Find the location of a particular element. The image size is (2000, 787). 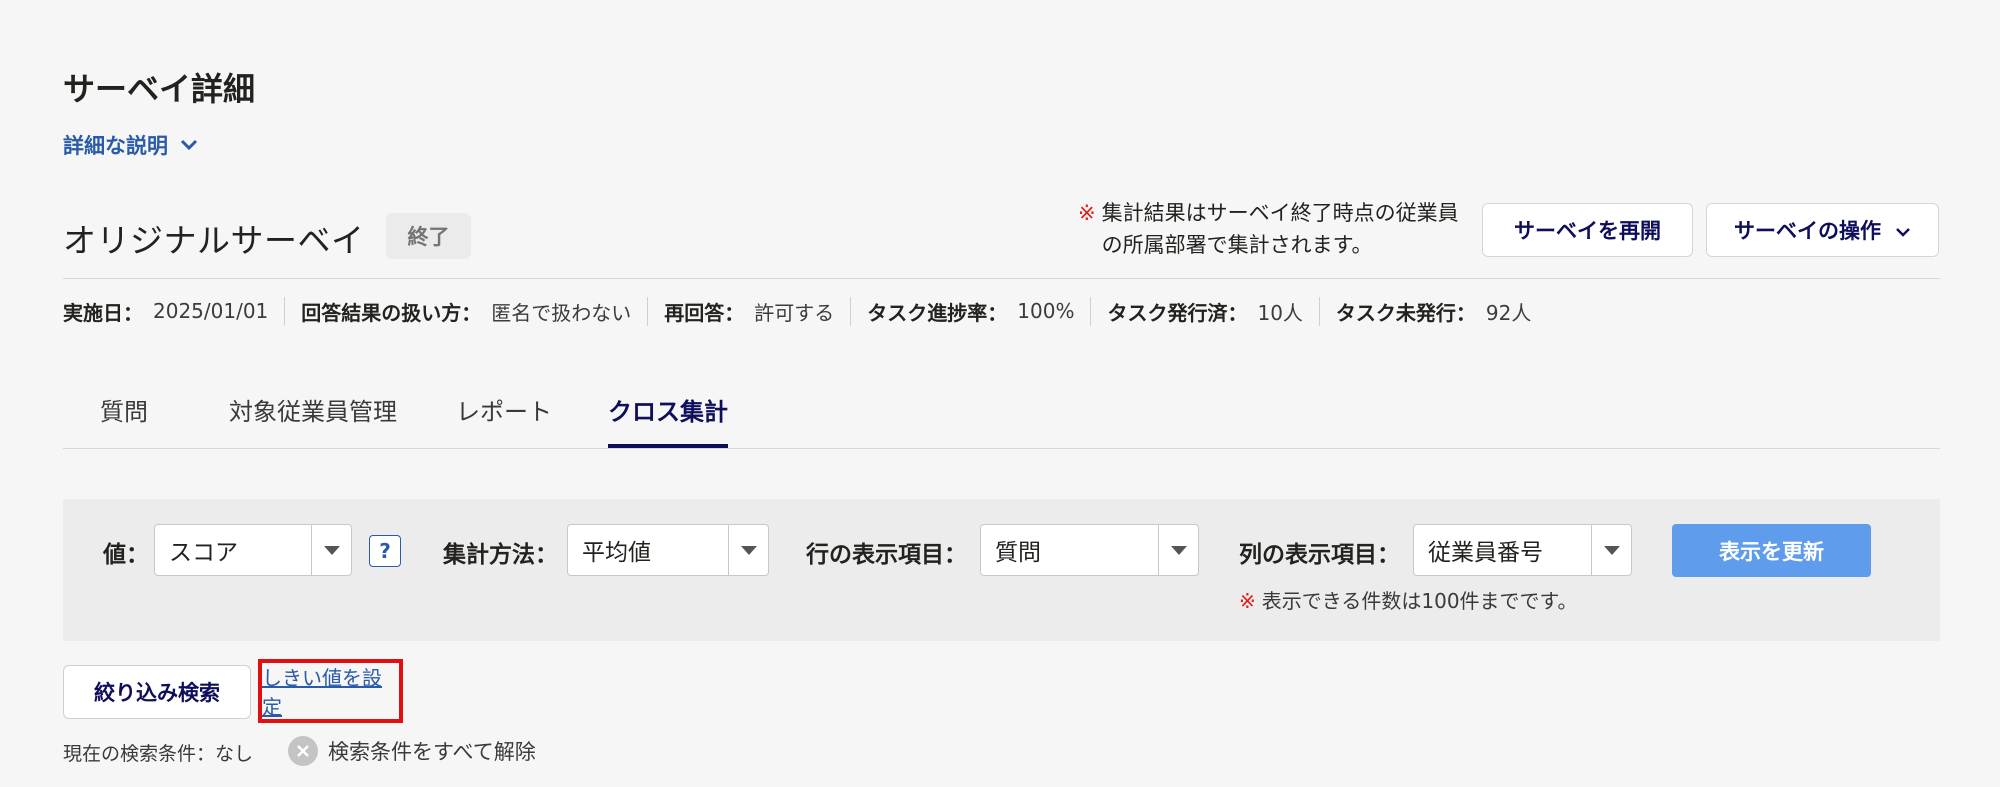

limit-mark: ※ is located at coordinates (1247, 601).